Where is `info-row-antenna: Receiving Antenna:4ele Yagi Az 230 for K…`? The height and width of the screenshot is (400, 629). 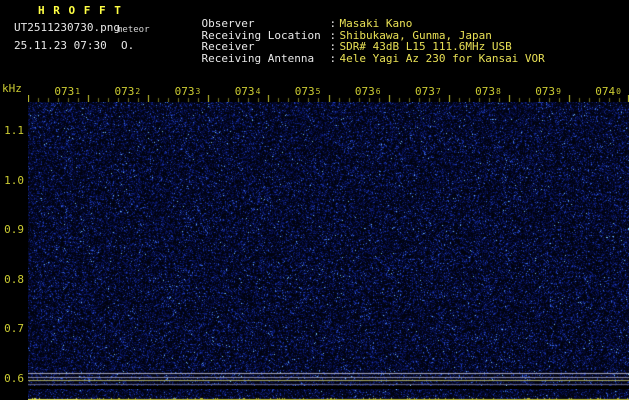 info-row-antenna: Receiving Antenna:4ele Yagi Az 230 for K… is located at coordinates (360, 58).